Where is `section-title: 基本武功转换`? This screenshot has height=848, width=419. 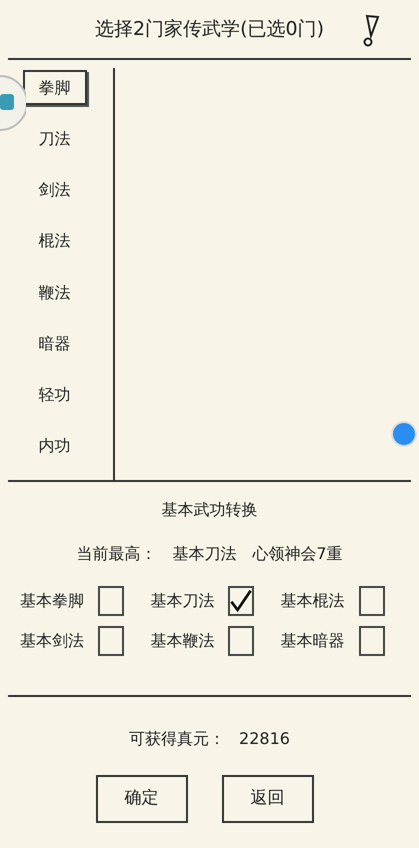 section-title: 基本武功转换 is located at coordinates (210, 510).